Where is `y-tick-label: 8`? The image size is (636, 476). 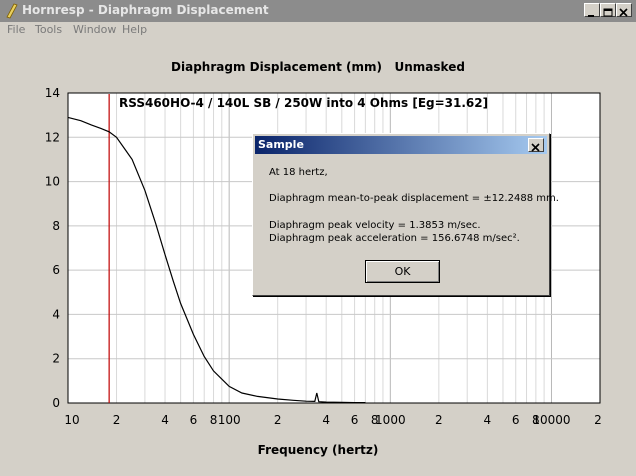 y-tick-label: 8 is located at coordinates (56, 226).